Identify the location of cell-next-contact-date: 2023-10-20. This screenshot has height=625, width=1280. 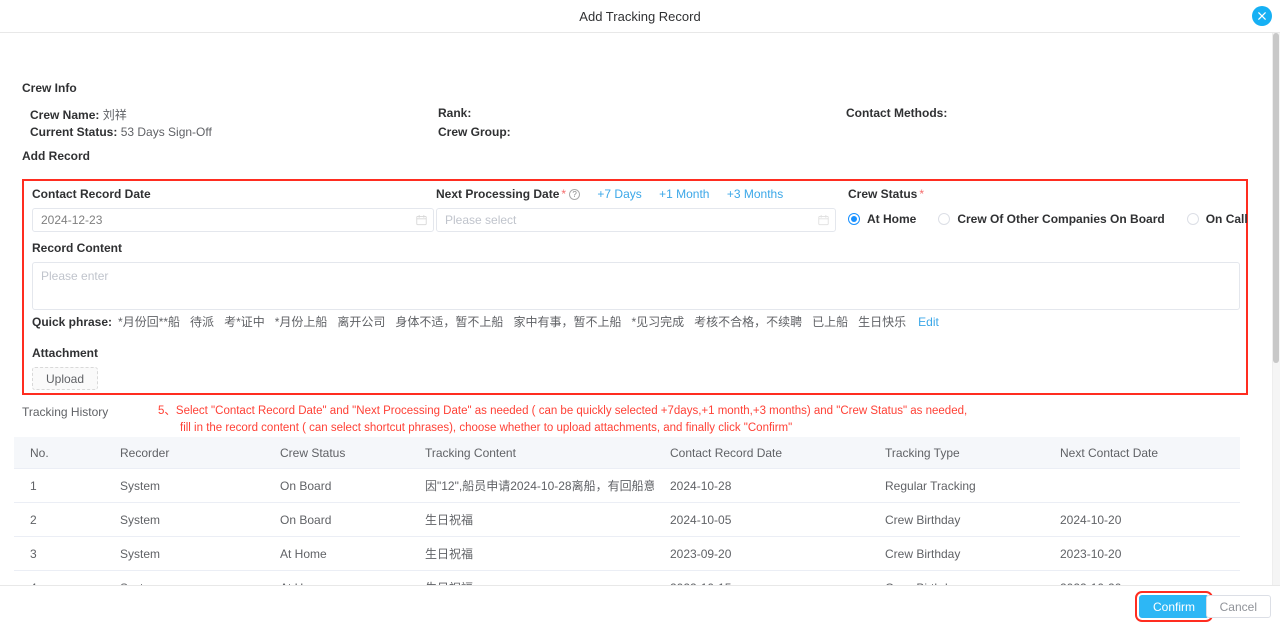
(1091, 553).